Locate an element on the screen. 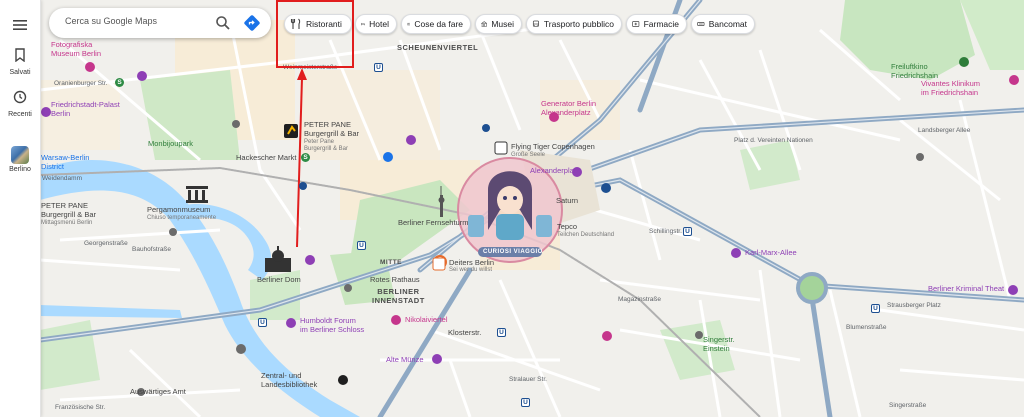  chip-museums: Musei is located at coordinates (498, 24).